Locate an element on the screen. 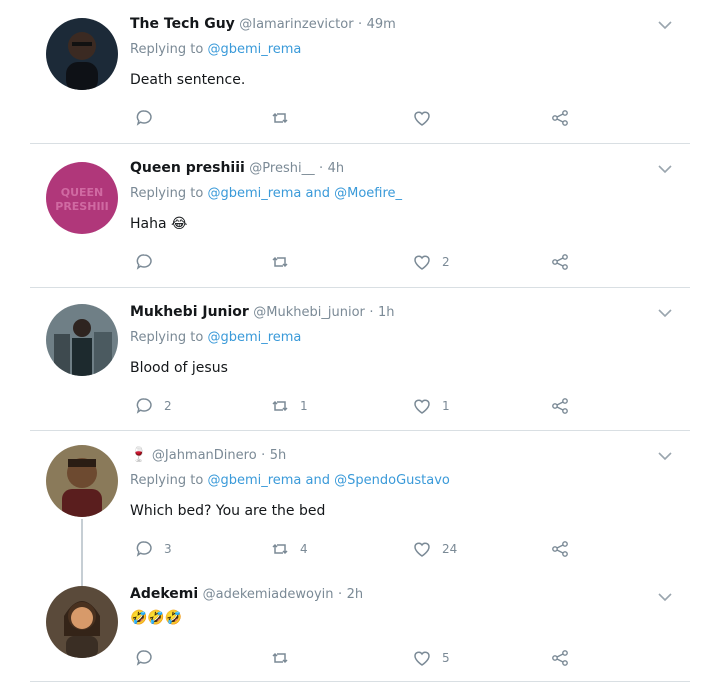  tweet-header: Queen preshiii @Preshi__ · 4h is located at coordinates (237, 168).